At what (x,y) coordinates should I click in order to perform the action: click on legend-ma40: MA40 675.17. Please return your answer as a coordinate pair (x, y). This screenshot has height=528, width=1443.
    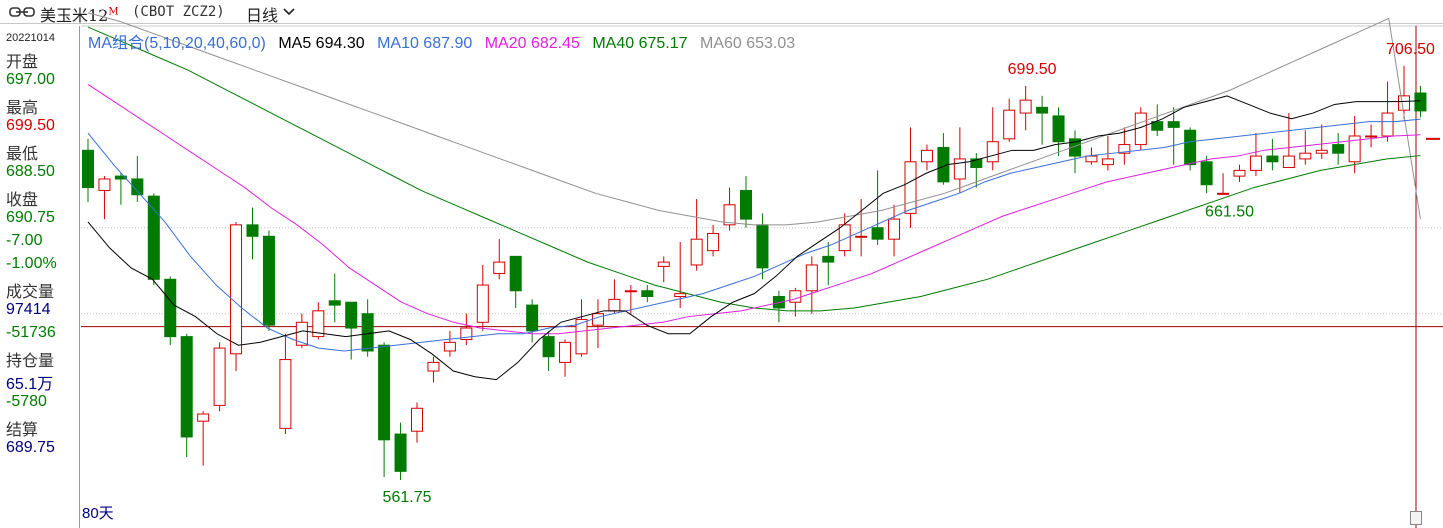
    Looking at the image, I should click on (640, 43).